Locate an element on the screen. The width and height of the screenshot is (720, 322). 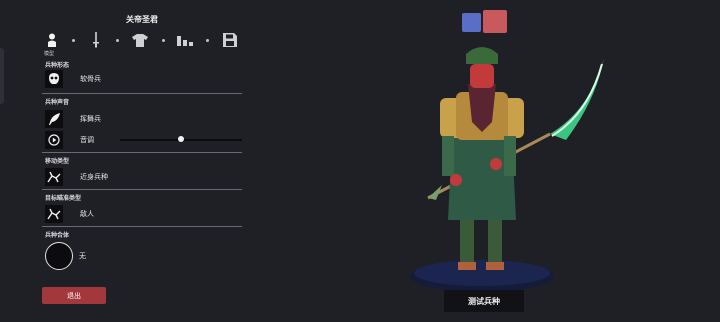
movement-row: 近身兵种 is located at coordinates (143, 177).